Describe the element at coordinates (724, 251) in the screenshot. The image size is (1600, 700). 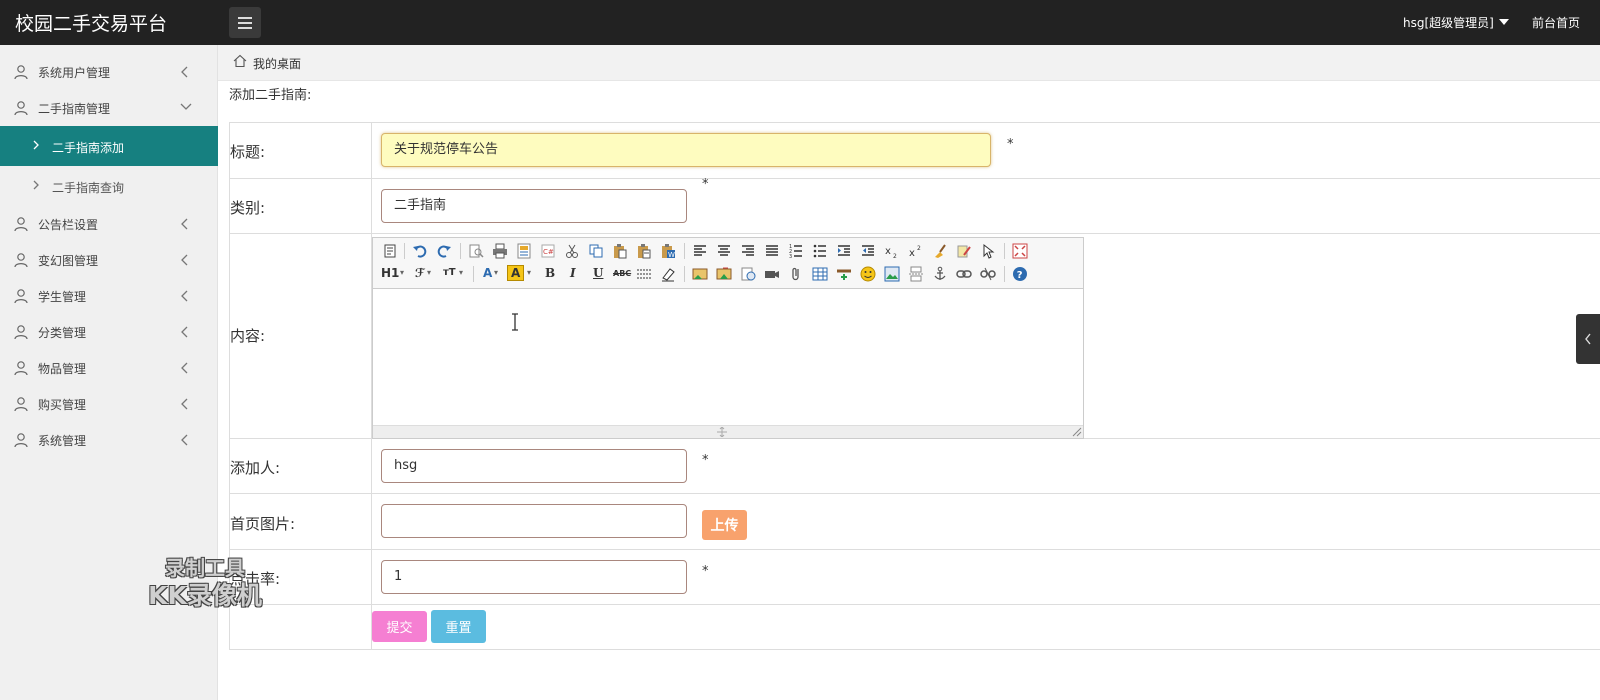
I see `align-center-icon` at that location.